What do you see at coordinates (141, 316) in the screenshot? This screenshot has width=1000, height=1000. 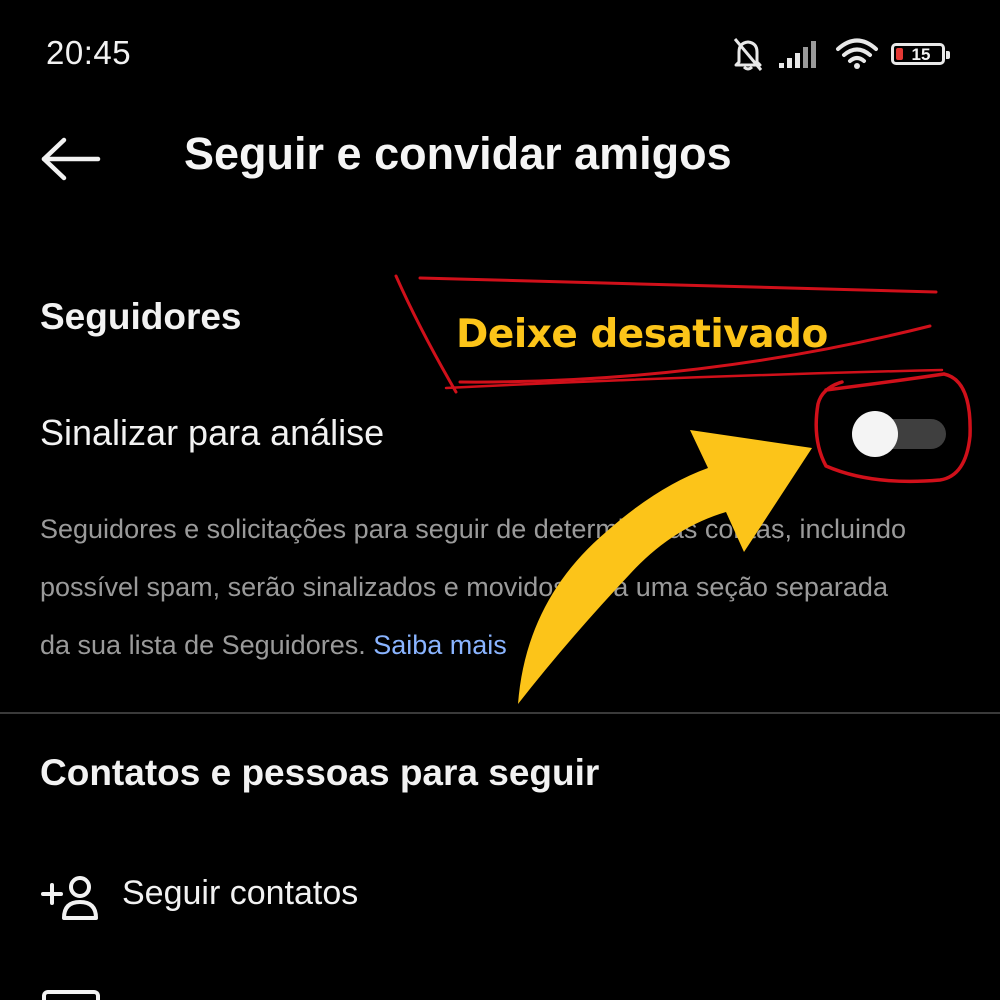 I see `section-title-followers: Seguidores` at bounding box center [141, 316].